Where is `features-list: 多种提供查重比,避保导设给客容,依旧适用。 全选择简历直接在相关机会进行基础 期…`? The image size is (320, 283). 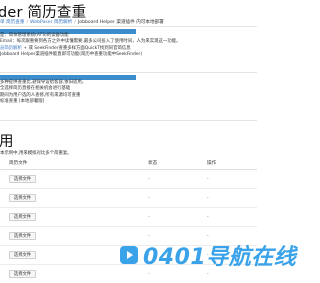
features-list: 多种提供查重比,避保导设给客容,依旧适用。 全选择简历直接在相关机会进行基础 期… is located at coordinates (43, 93).